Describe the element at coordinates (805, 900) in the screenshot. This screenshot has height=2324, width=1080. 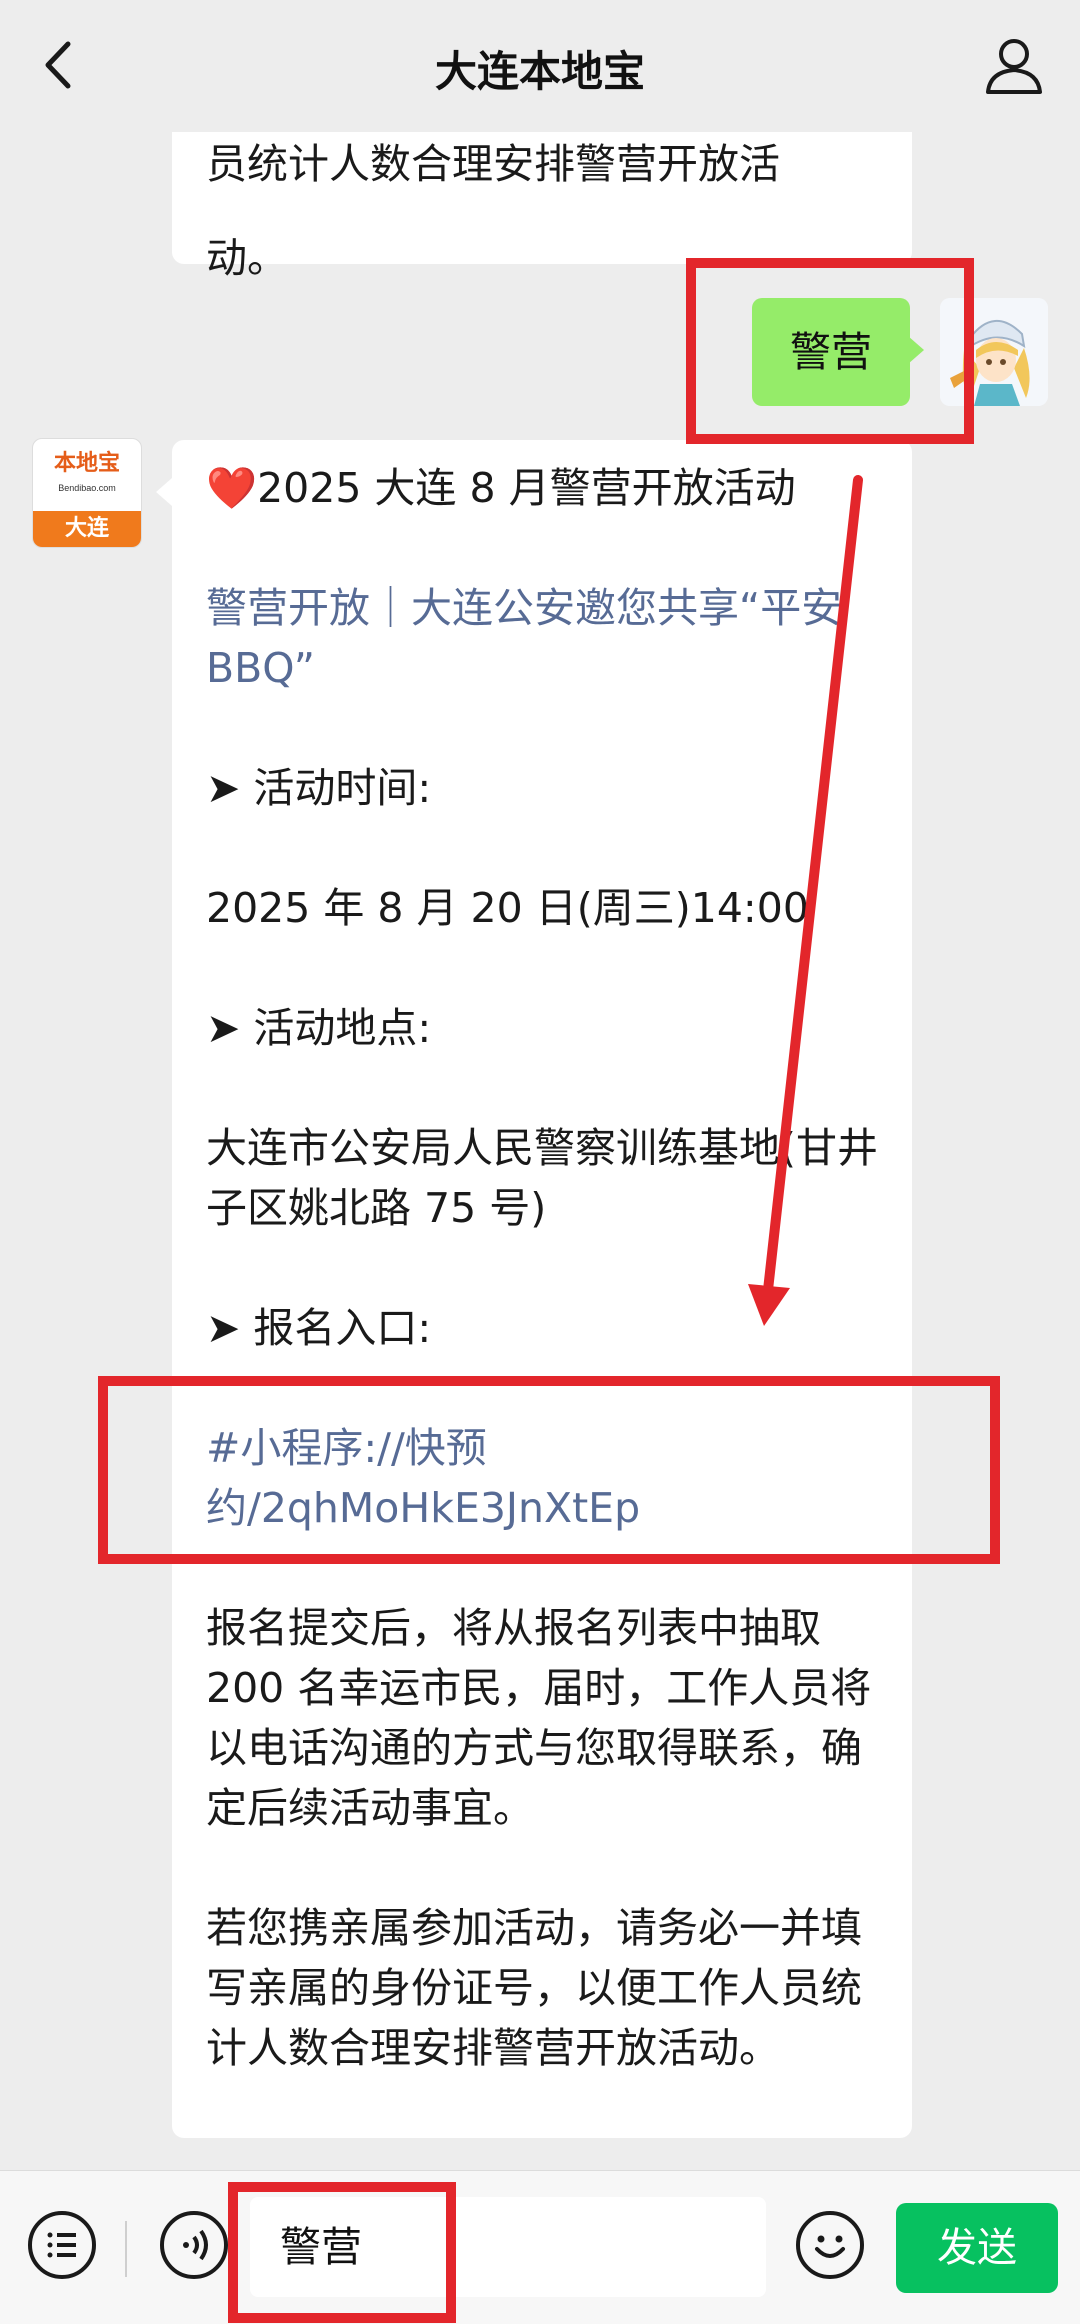
I see `annotation-arrow-icon` at that location.